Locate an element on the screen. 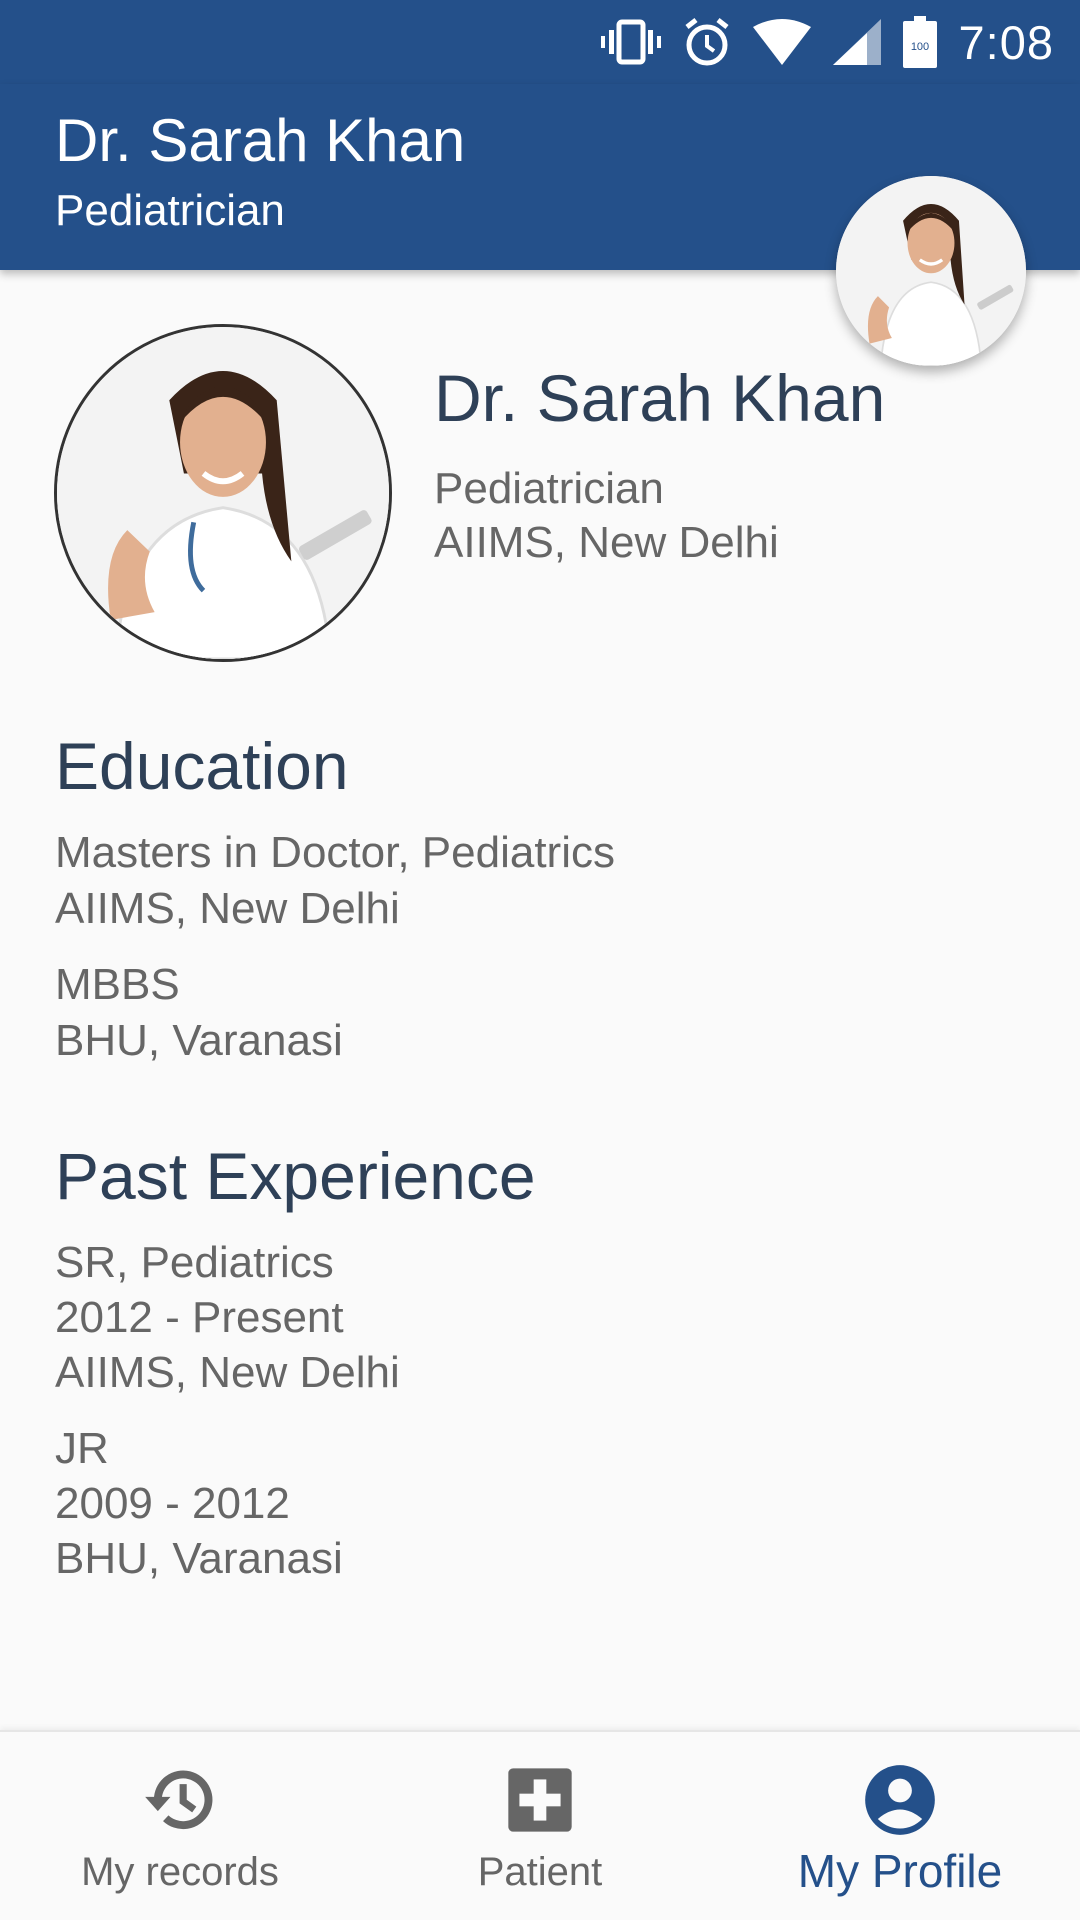 The width and height of the screenshot is (1080, 1920). education-institution: AIIMS, New Delhi is located at coordinates (227, 908).